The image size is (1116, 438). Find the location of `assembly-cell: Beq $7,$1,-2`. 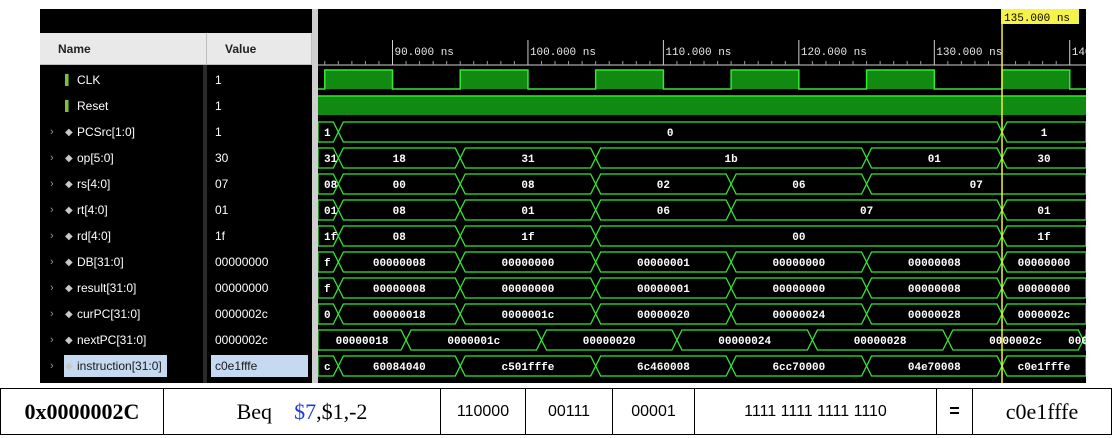

assembly-cell: Beq $7,$1,-2 is located at coordinates (302, 411).